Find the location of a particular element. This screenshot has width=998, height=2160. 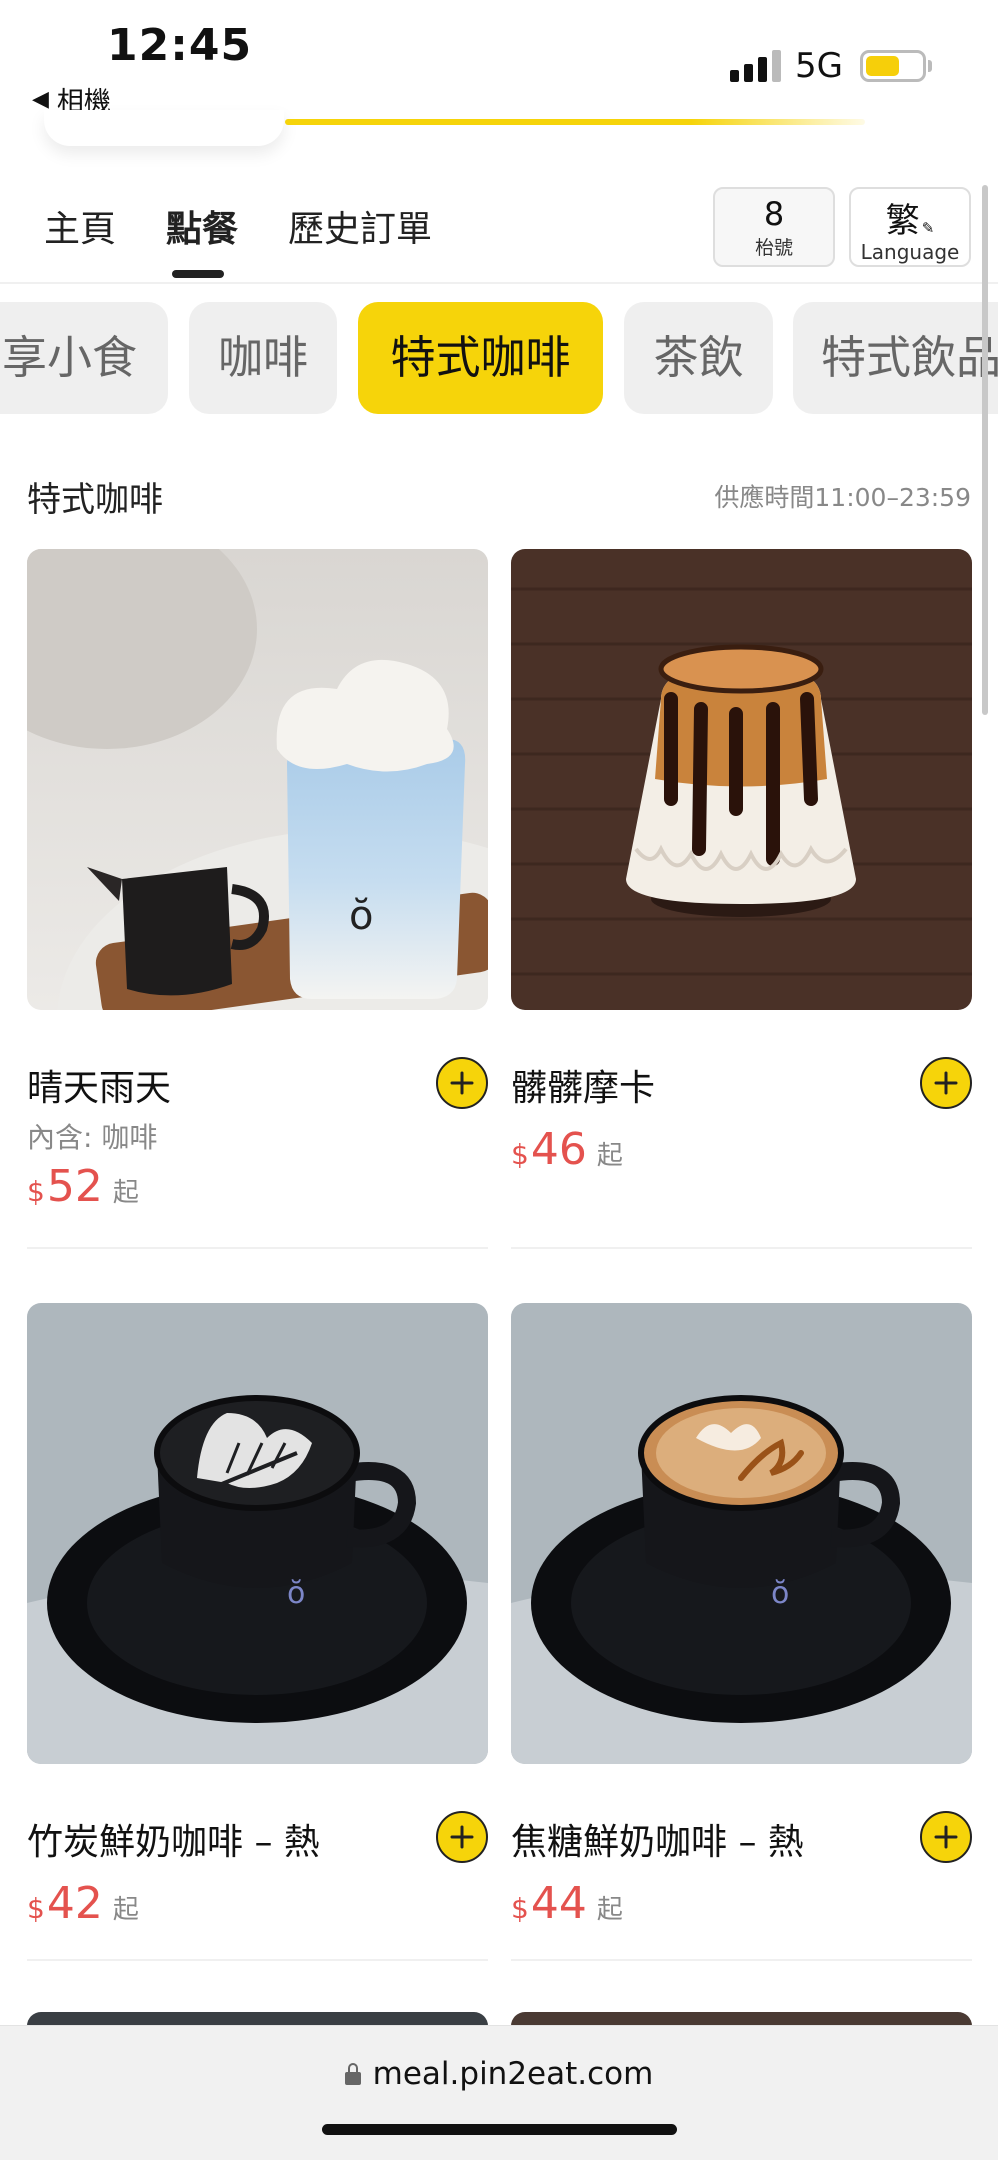

category-chip-special-drinks: 特式飲品 is located at coordinates (895, 358).